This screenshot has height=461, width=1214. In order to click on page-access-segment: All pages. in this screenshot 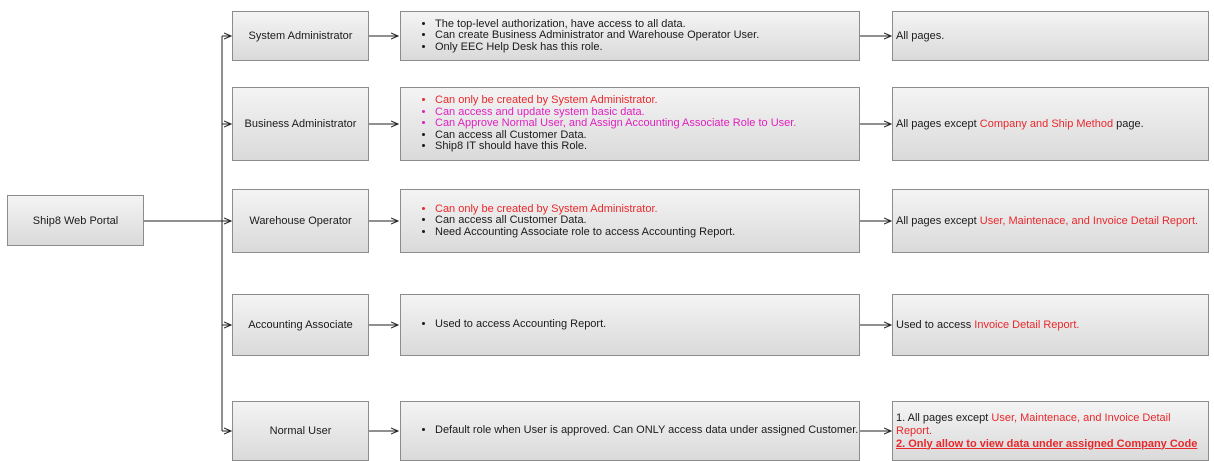, I will do `click(920, 35)`.